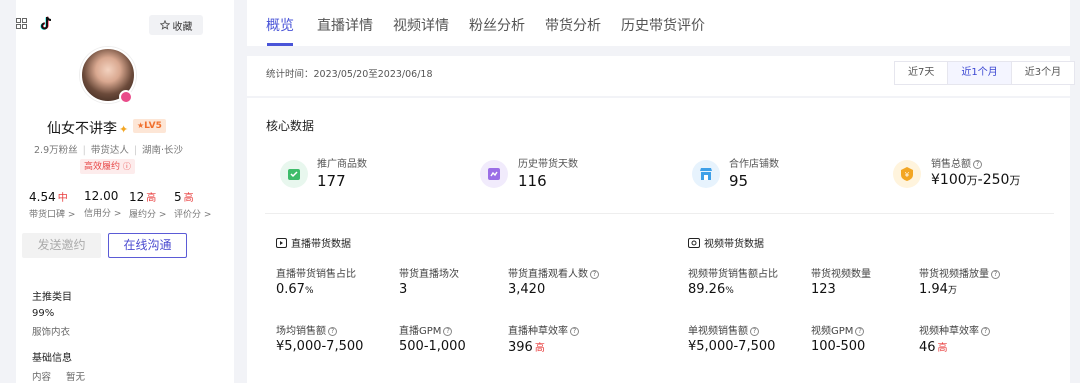 The image size is (1080, 383). Describe the element at coordinates (147, 204) in the screenshot. I see `score-fulfillment: 12 高 履约分 >` at that location.